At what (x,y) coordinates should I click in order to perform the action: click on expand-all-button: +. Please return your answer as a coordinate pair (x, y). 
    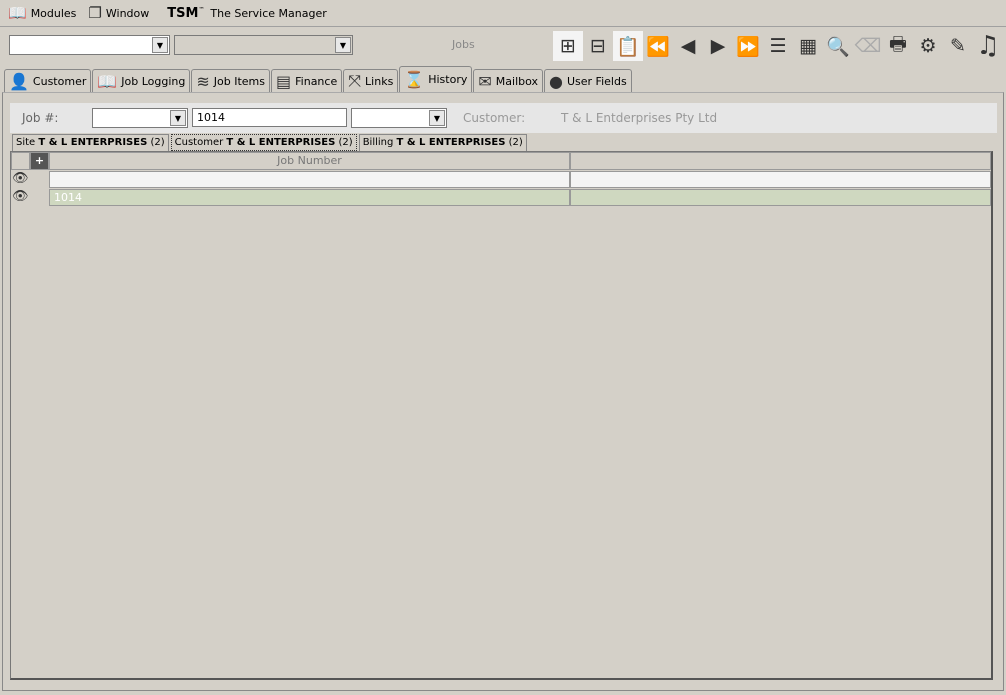
    Looking at the image, I should click on (39, 161).